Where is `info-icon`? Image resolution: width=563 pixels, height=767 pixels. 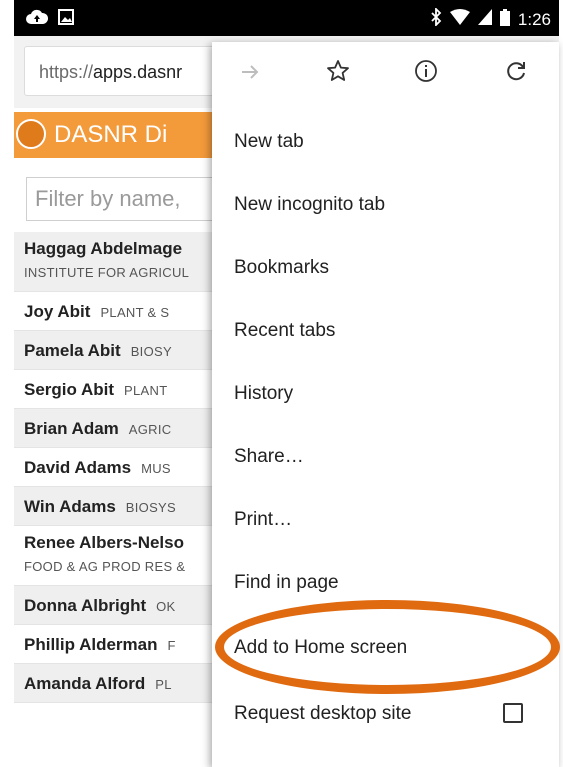
info-icon is located at coordinates (426, 74).